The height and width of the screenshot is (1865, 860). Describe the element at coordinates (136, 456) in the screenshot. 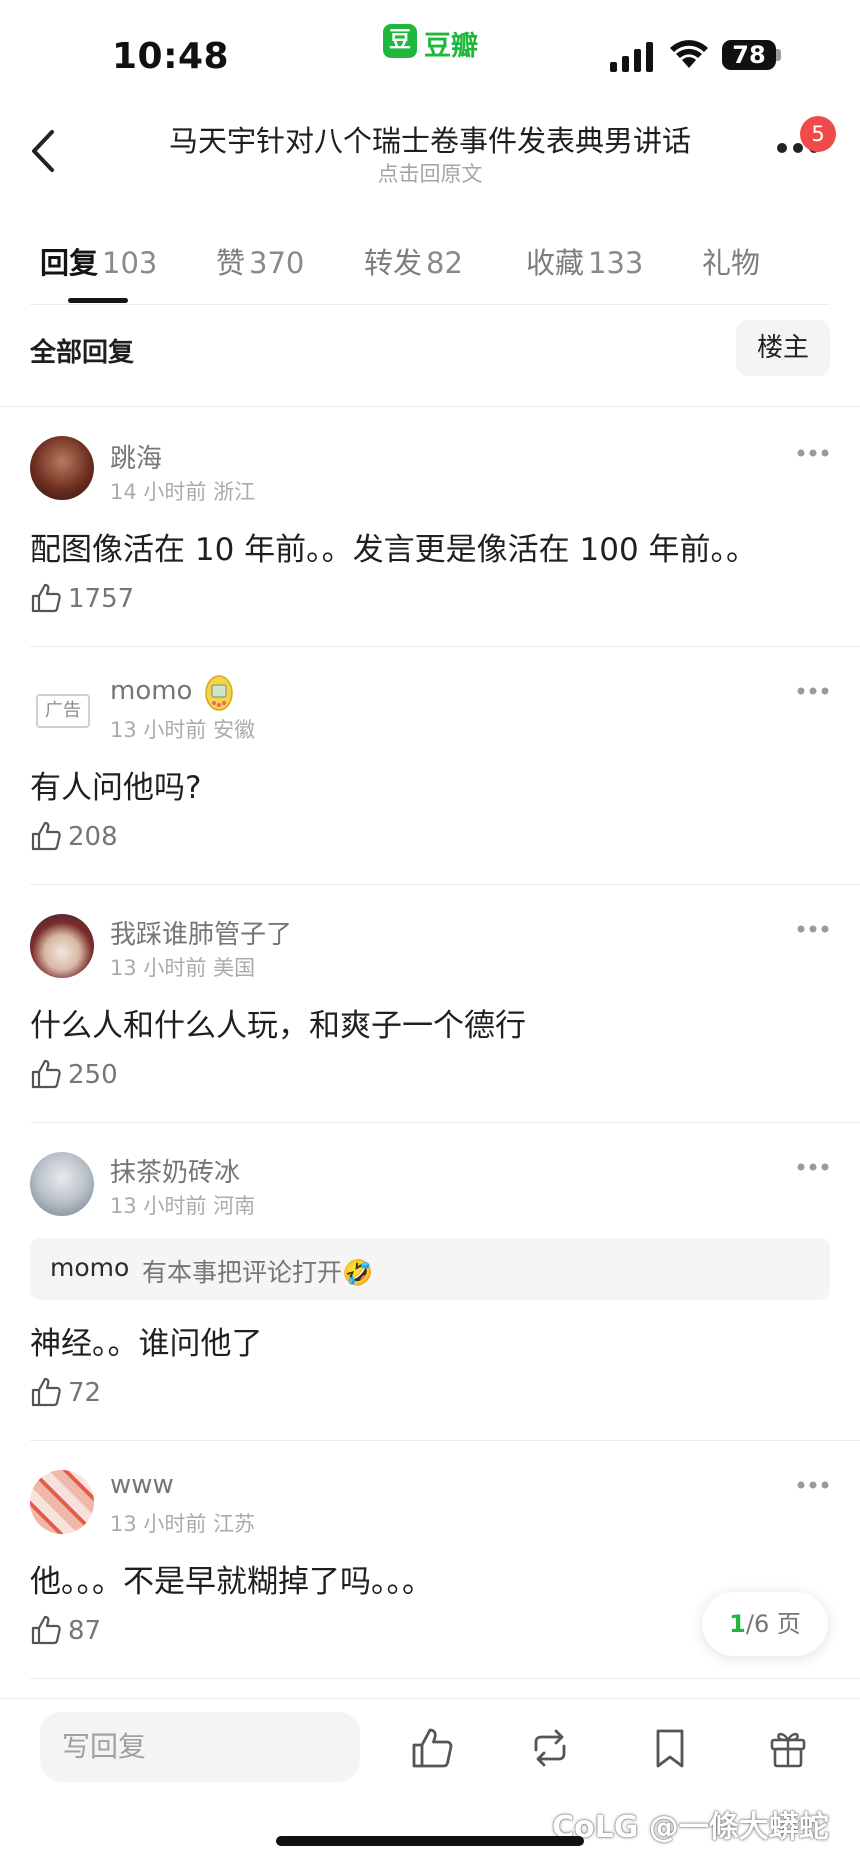

I see `comment-username: 跳海` at that location.